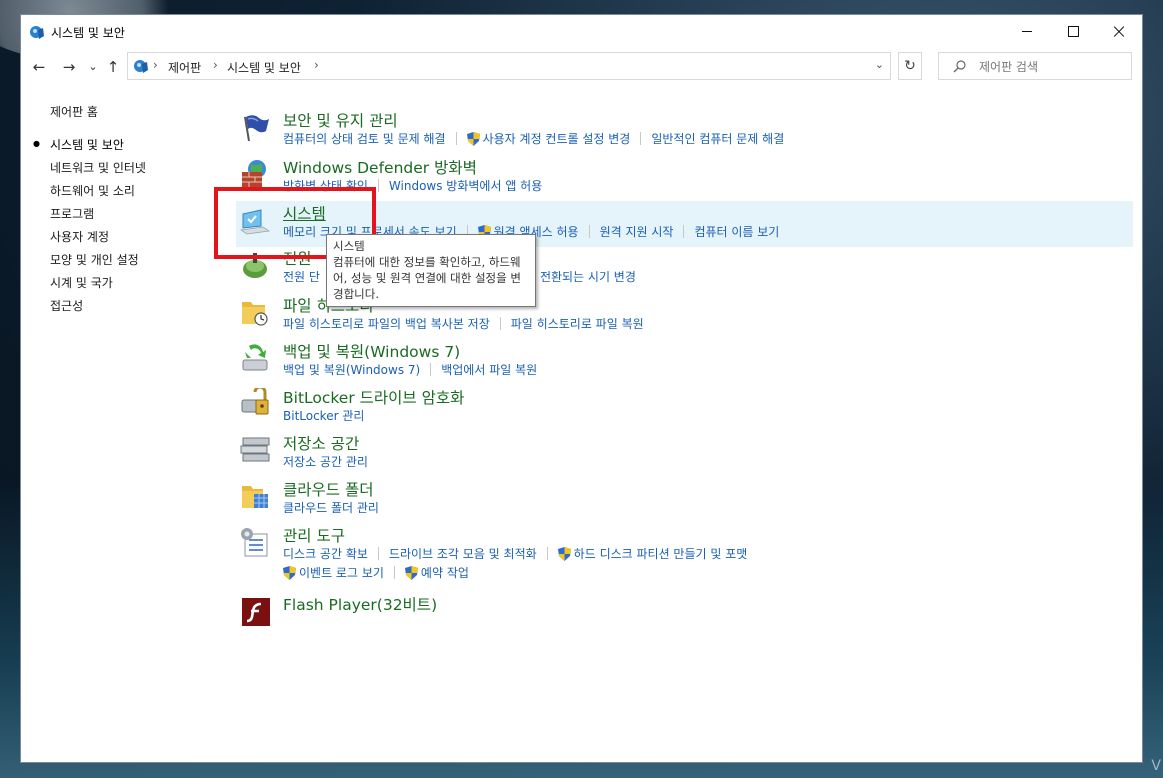 The image size is (1163, 778). What do you see at coordinates (489, 369) in the screenshot?
I see `link-restore-from-backup: 백업에서 파일 복원` at bounding box center [489, 369].